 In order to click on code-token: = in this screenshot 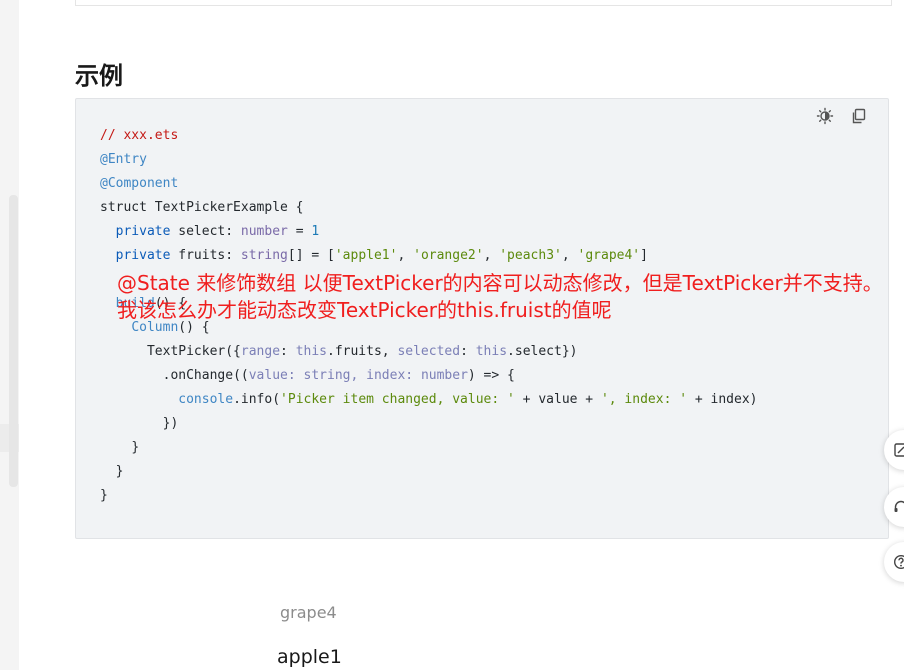, I will do `click(299, 231)`.